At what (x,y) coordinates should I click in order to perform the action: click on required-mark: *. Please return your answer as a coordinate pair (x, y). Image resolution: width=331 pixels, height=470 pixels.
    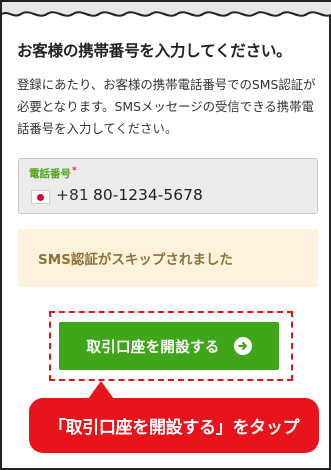
    Looking at the image, I should click on (74, 171).